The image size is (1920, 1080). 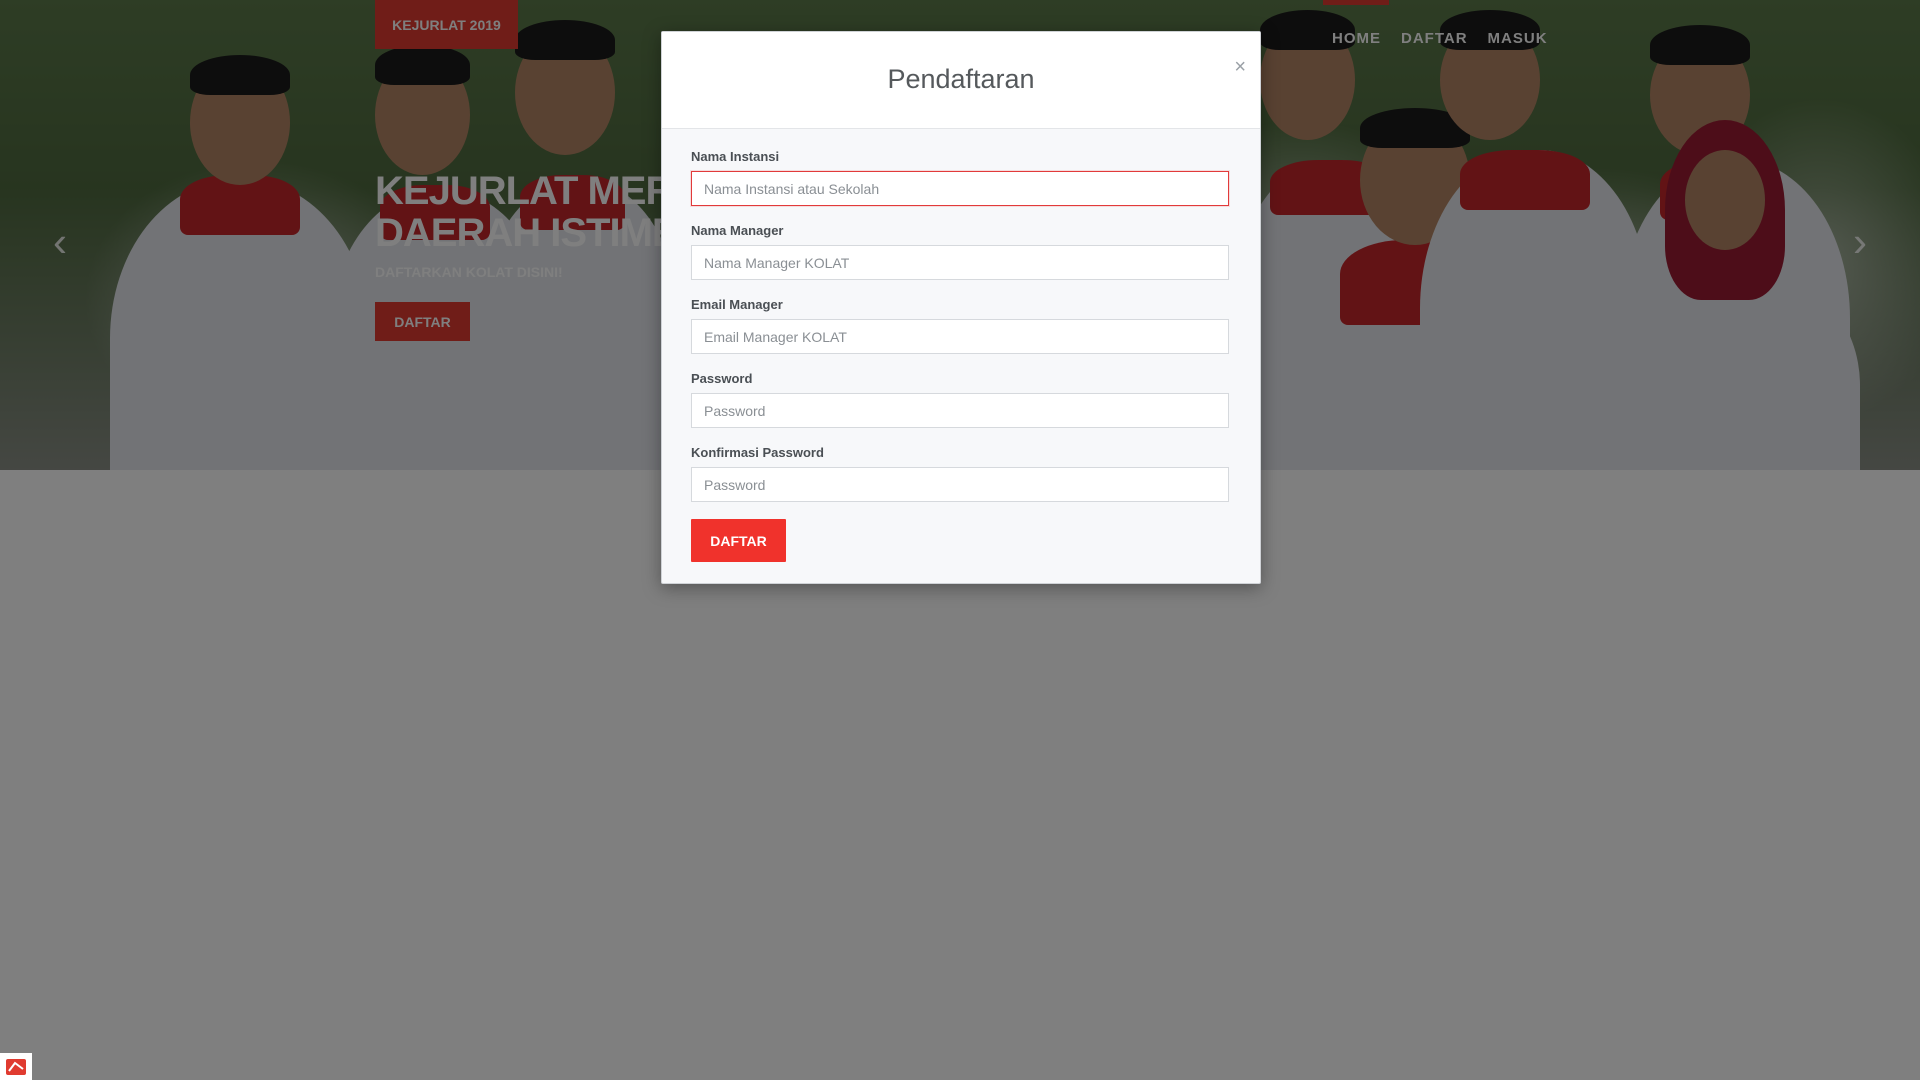 What do you see at coordinates (737, 304) in the screenshot?
I see `email-manager-label: Email Manager` at bounding box center [737, 304].